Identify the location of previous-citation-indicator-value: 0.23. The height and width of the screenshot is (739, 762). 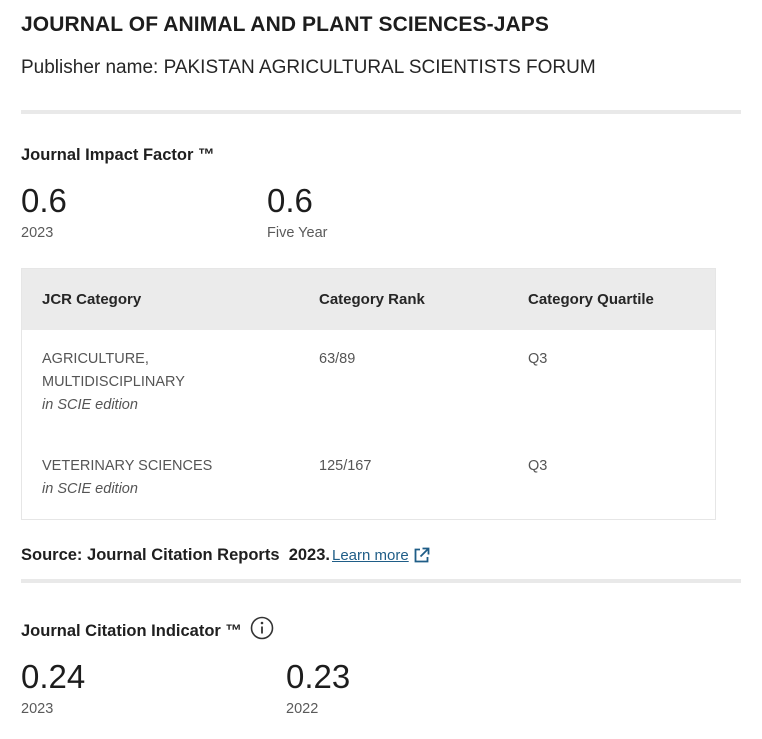
(318, 676).